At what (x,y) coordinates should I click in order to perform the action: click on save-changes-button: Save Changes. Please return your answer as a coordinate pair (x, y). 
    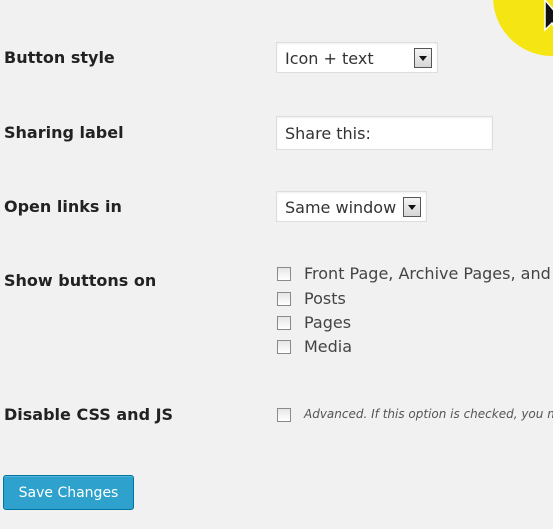
    Looking at the image, I should click on (68, 492).